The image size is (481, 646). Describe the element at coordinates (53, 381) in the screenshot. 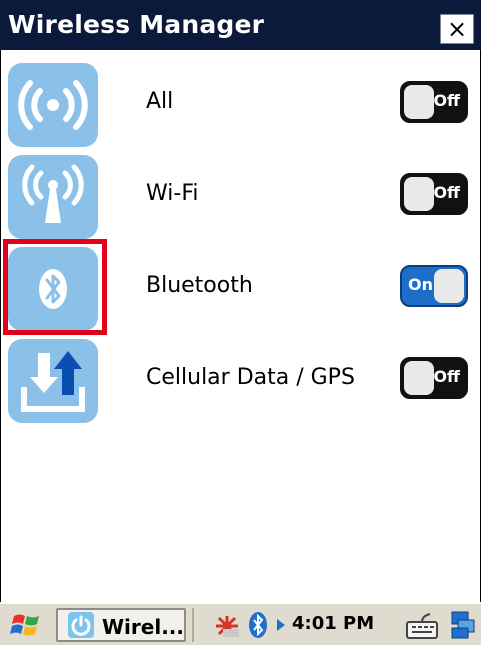

I see `cellular-data-icon` at that location.